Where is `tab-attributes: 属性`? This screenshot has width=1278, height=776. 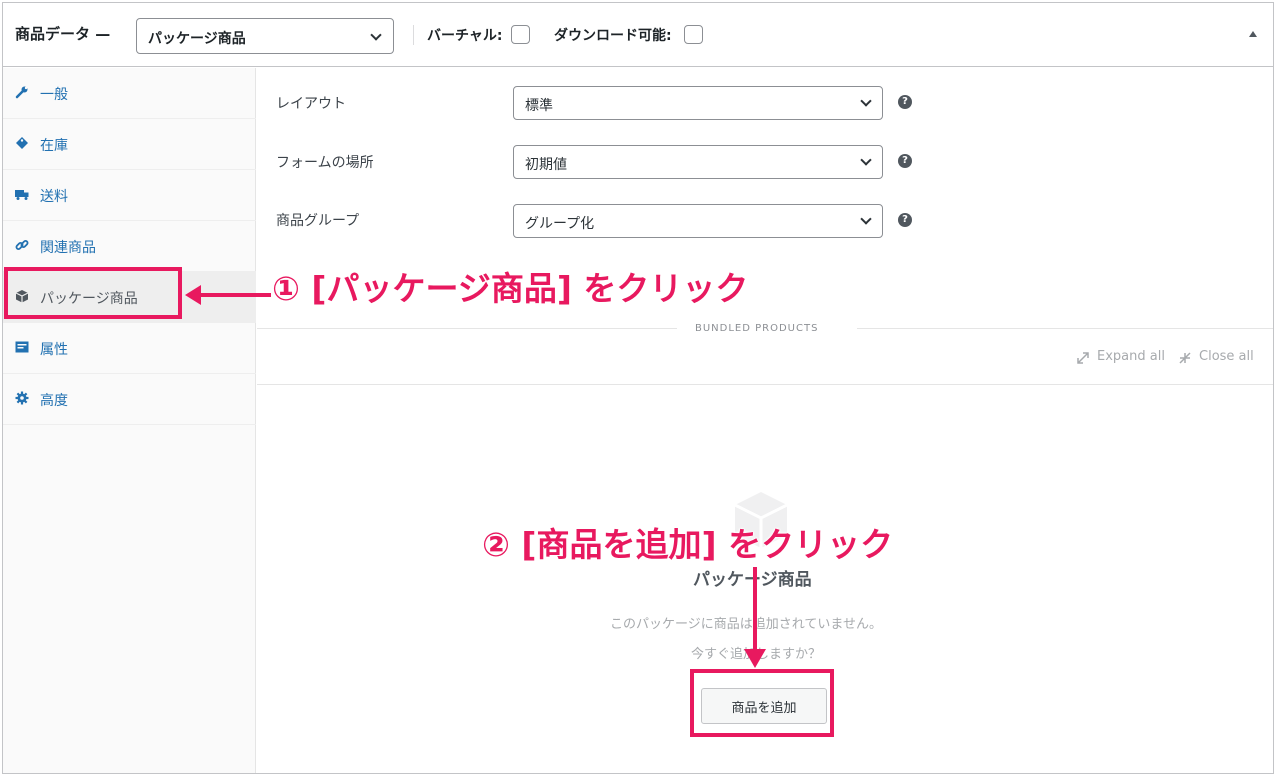 tab-attributes: 属性 is located at coordinates (129, 348).